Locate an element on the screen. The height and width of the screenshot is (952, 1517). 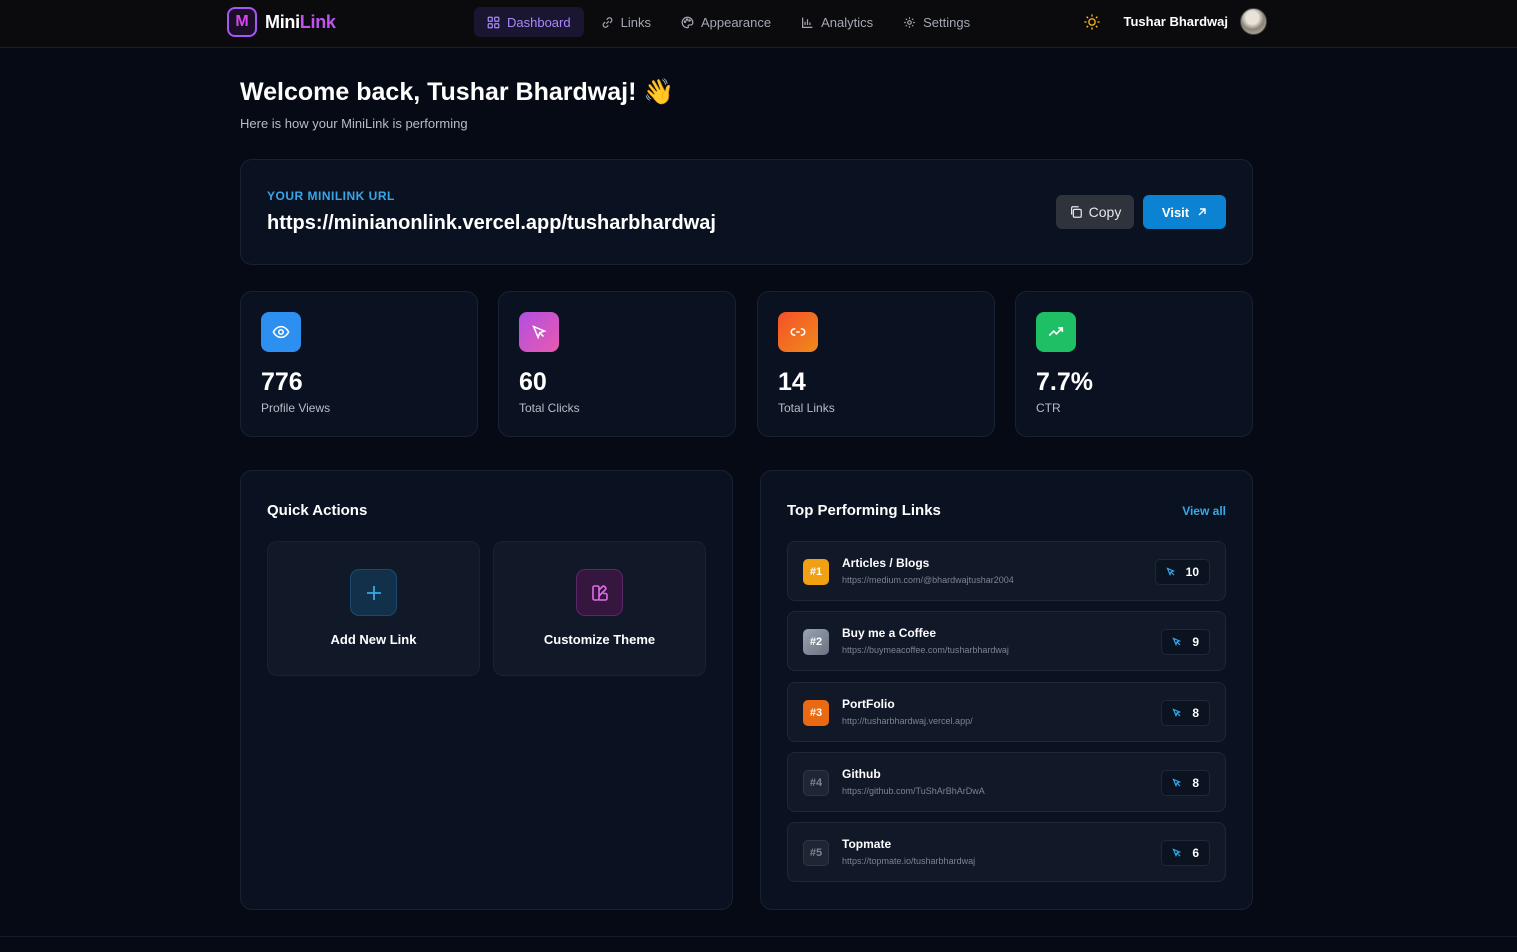
link-url: http://tusharbhardwaj.vercel.app/ is located at coordinates (907, 721).